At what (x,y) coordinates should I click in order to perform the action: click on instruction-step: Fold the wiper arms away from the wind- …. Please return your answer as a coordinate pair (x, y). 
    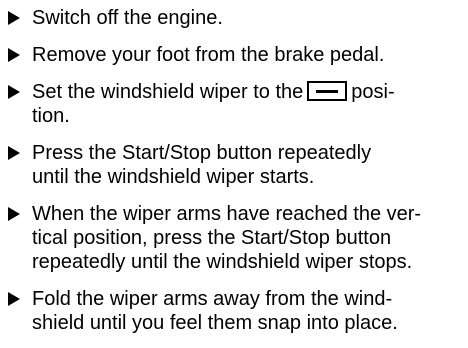
    Looking at the image, I should click on (237, 311).